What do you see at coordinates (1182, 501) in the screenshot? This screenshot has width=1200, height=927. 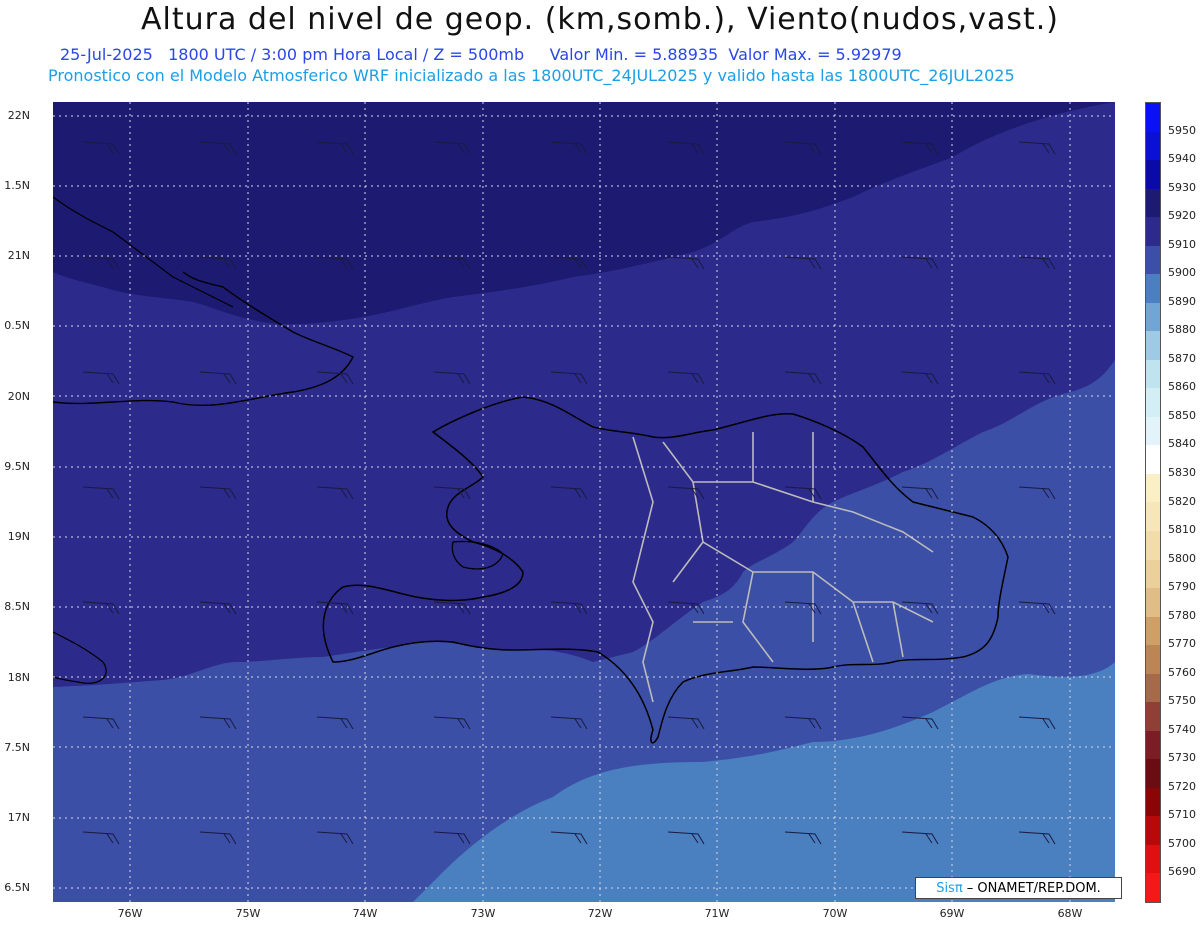 I see `colorbar-label: 5820` at bounding box center [1182, 501].